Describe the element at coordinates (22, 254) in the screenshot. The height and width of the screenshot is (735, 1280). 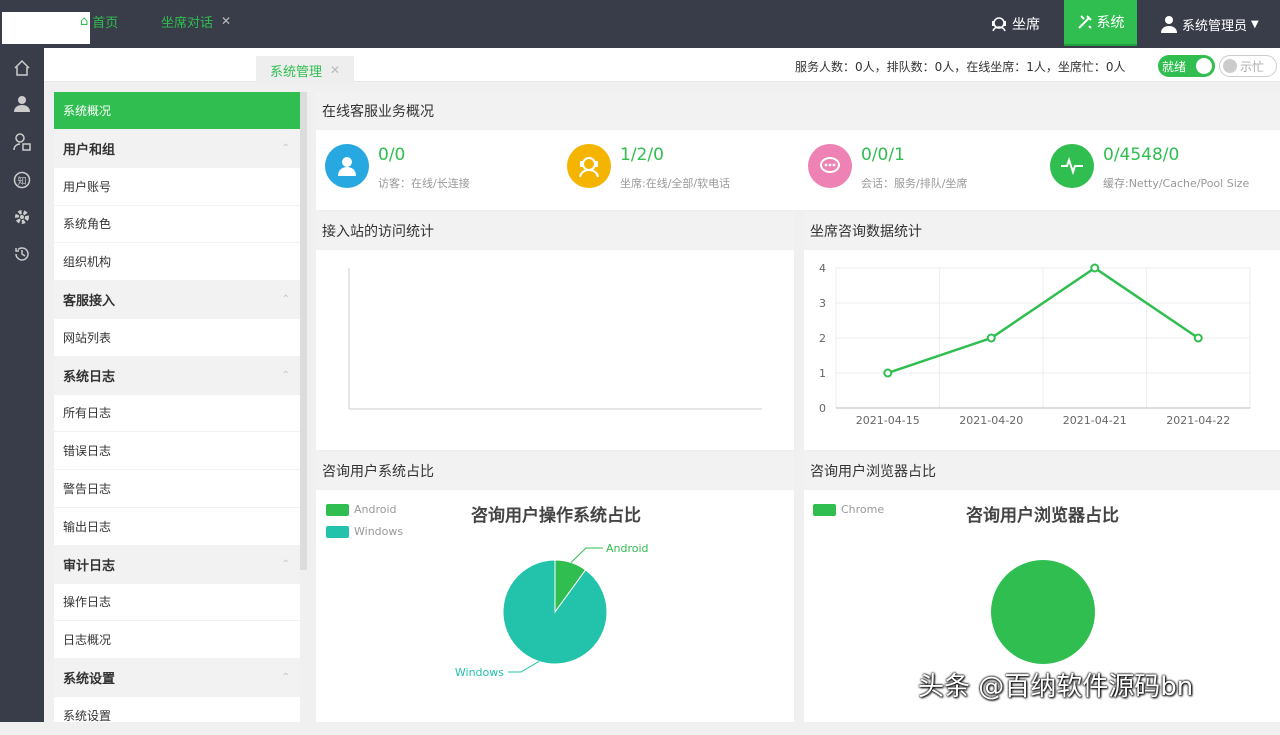
I see `history-icon` at that location.